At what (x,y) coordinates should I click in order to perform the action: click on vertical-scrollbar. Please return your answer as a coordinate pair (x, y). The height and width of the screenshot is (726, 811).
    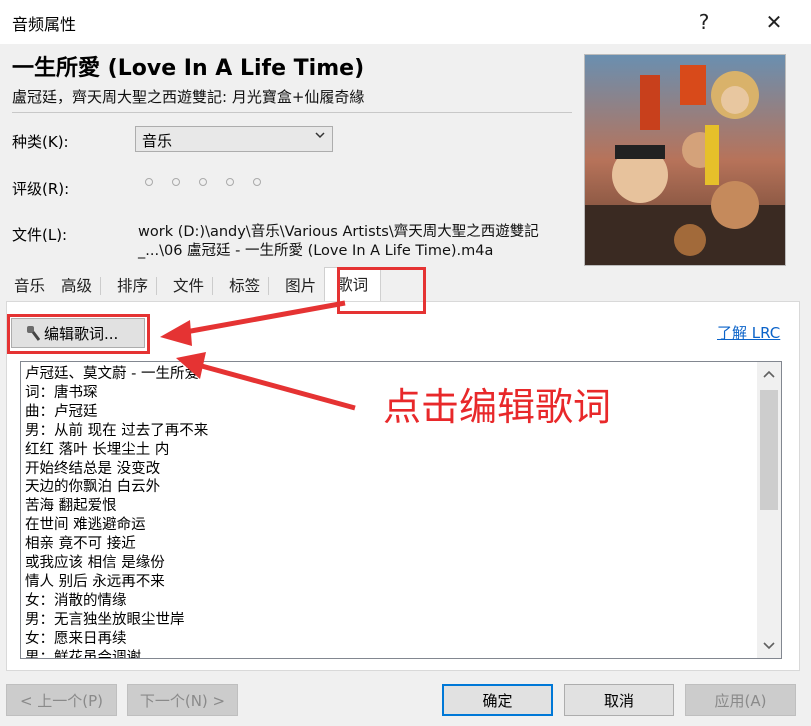
    Looking at the image, I should click on (769, 510).